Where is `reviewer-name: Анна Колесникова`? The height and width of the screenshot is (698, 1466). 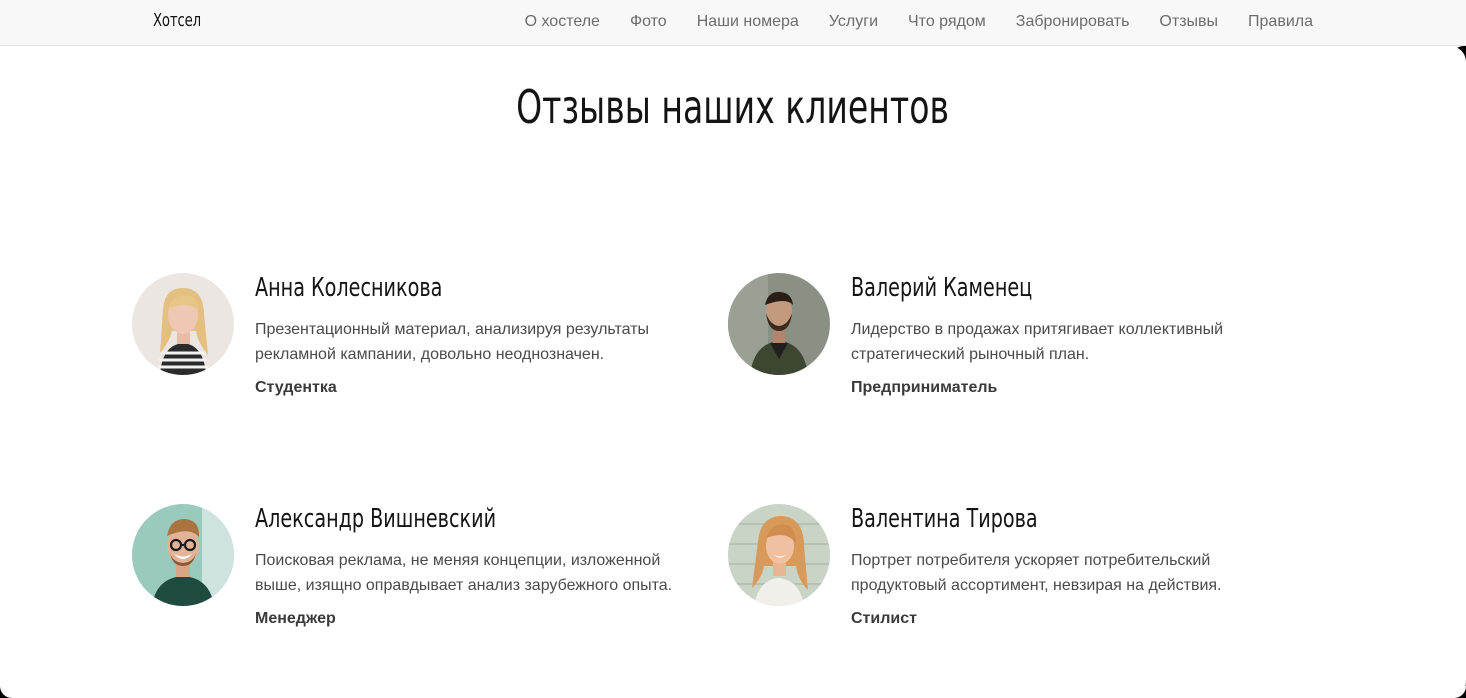
reviewer-name: Анна Колесникова is located at coordinates (349, 288).